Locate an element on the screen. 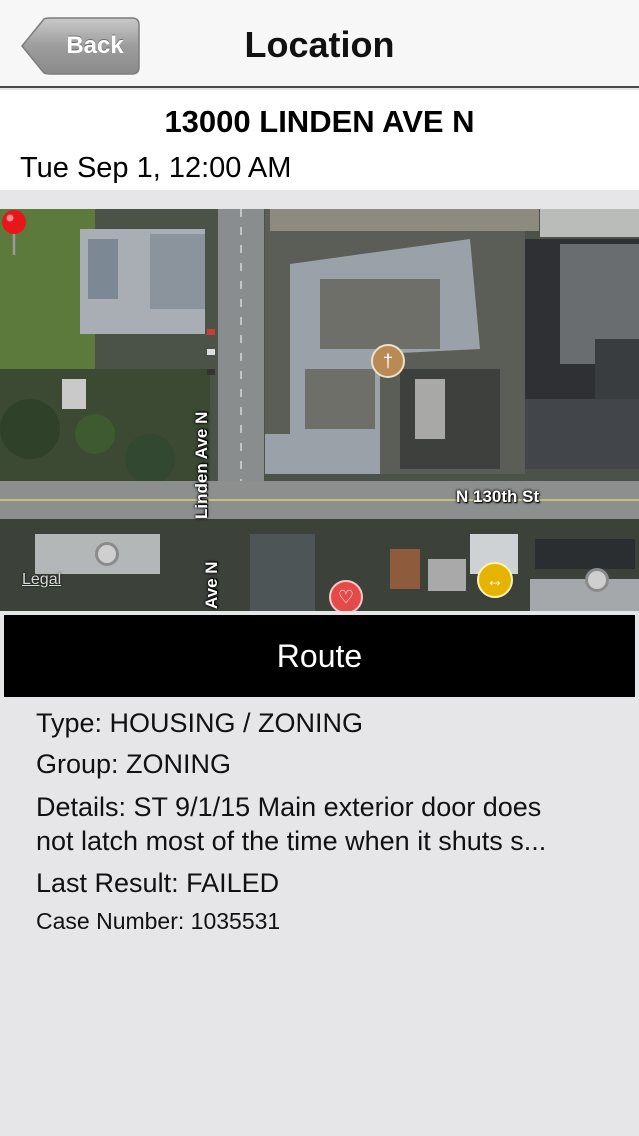  case-number: Case Number: 1035531 is located at coordinates (158, 921).